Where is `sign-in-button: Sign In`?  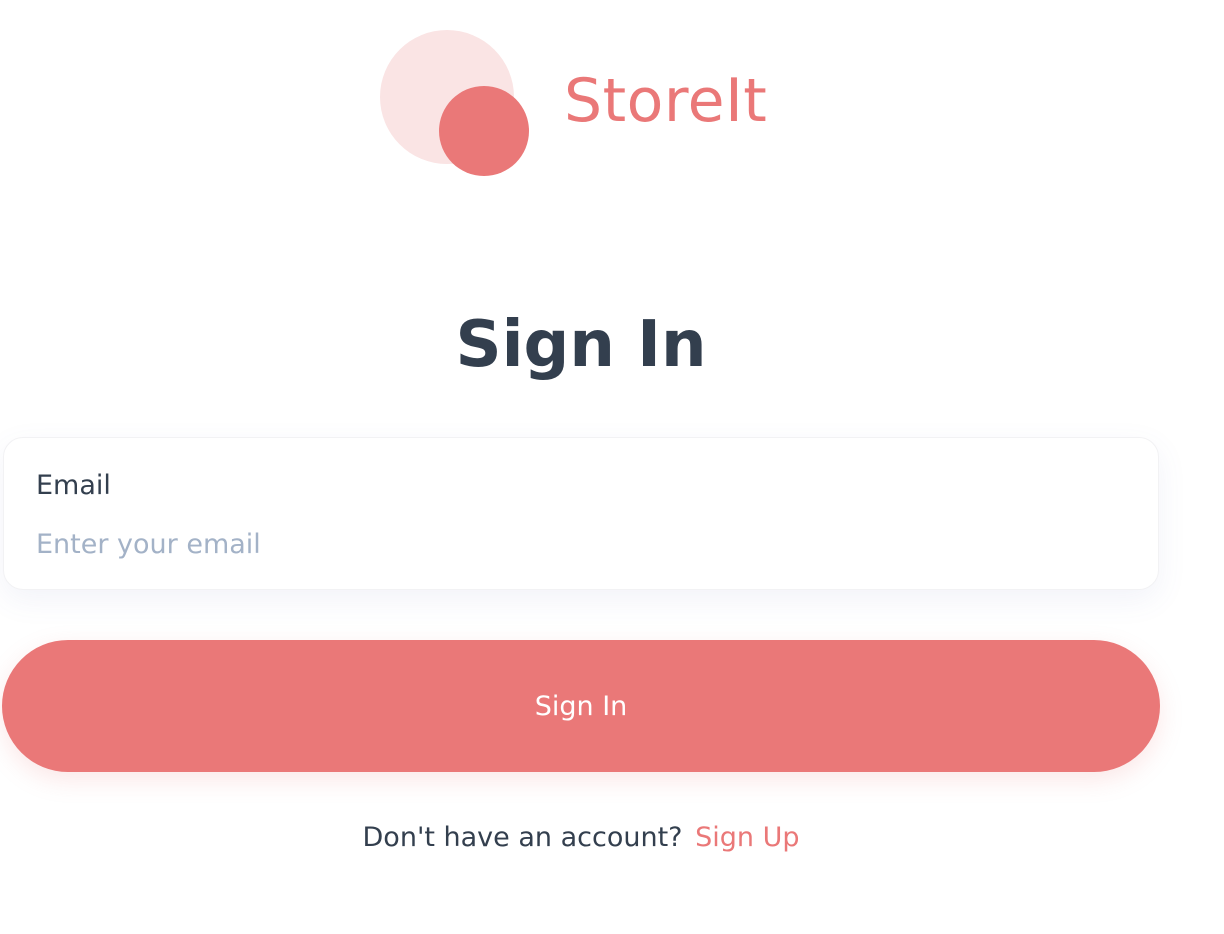 sign-in-button: Sign In is located at coordinates (581, 706).